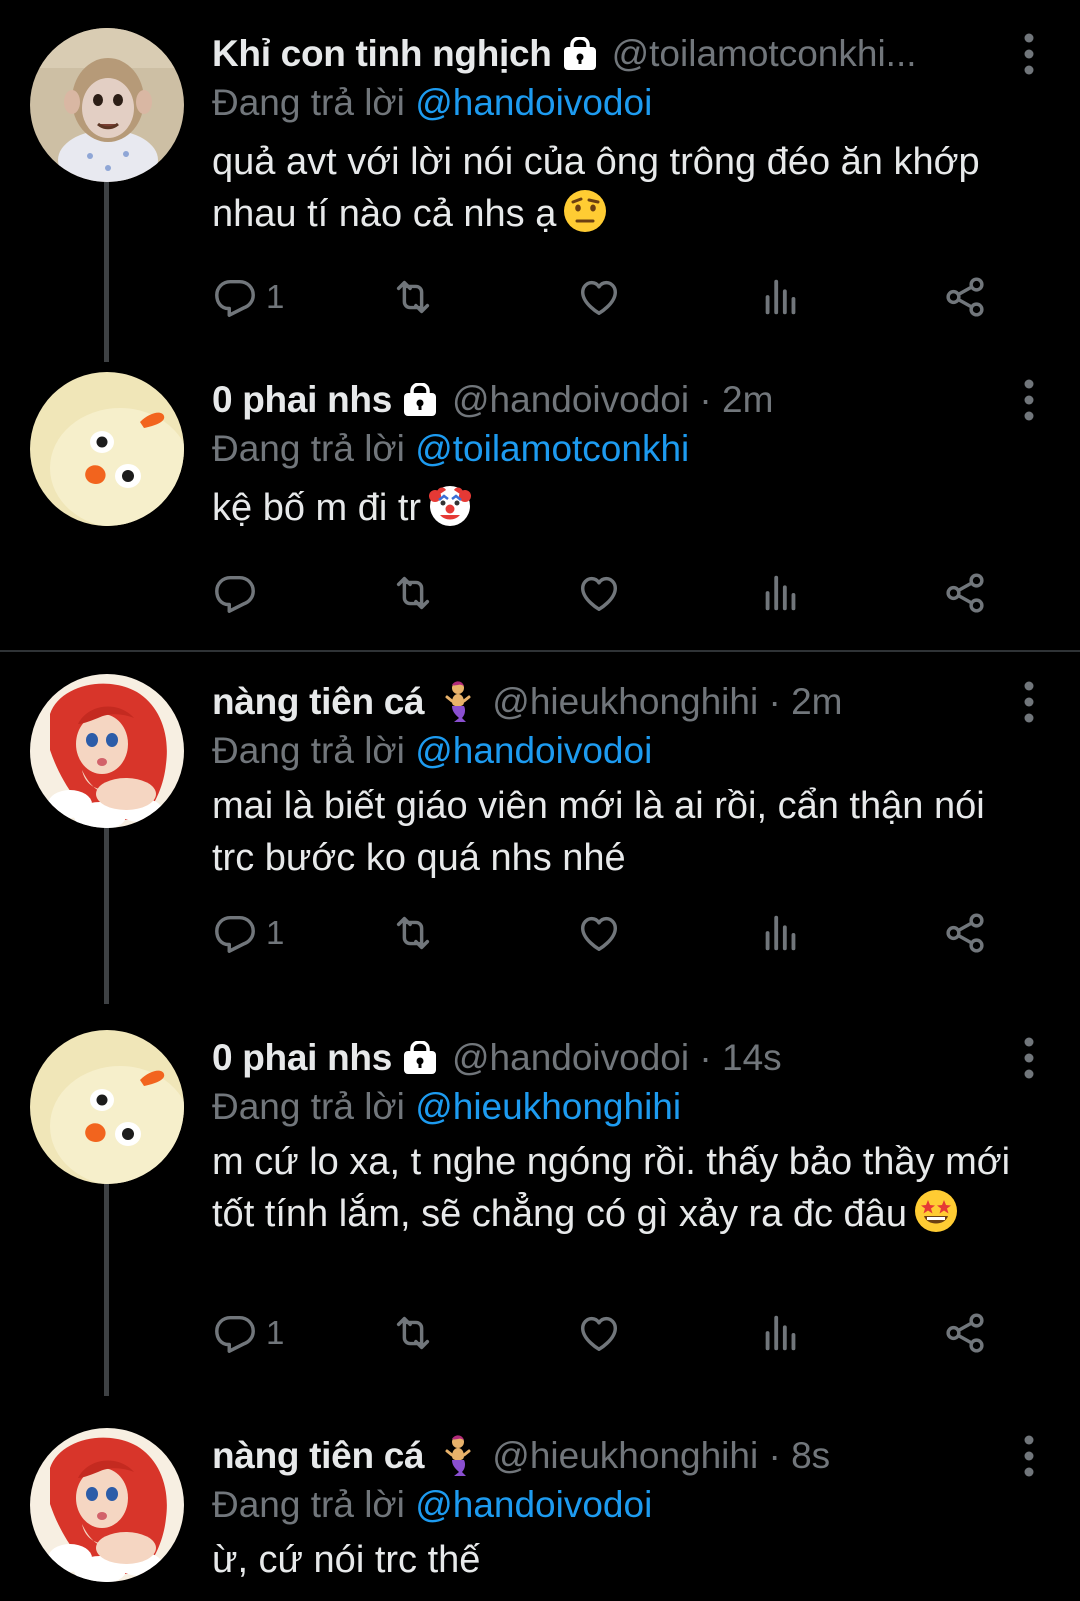 This screenshot has width=1080, height=1601. I want to click on tweet-actions, so click(612, 593).